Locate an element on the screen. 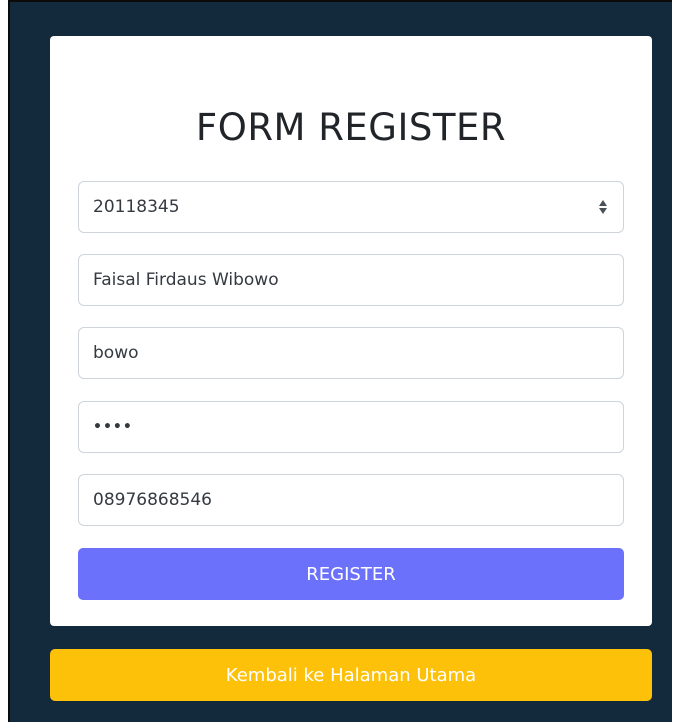  nim-value: 20118345 is located at coordinates (136, 207).